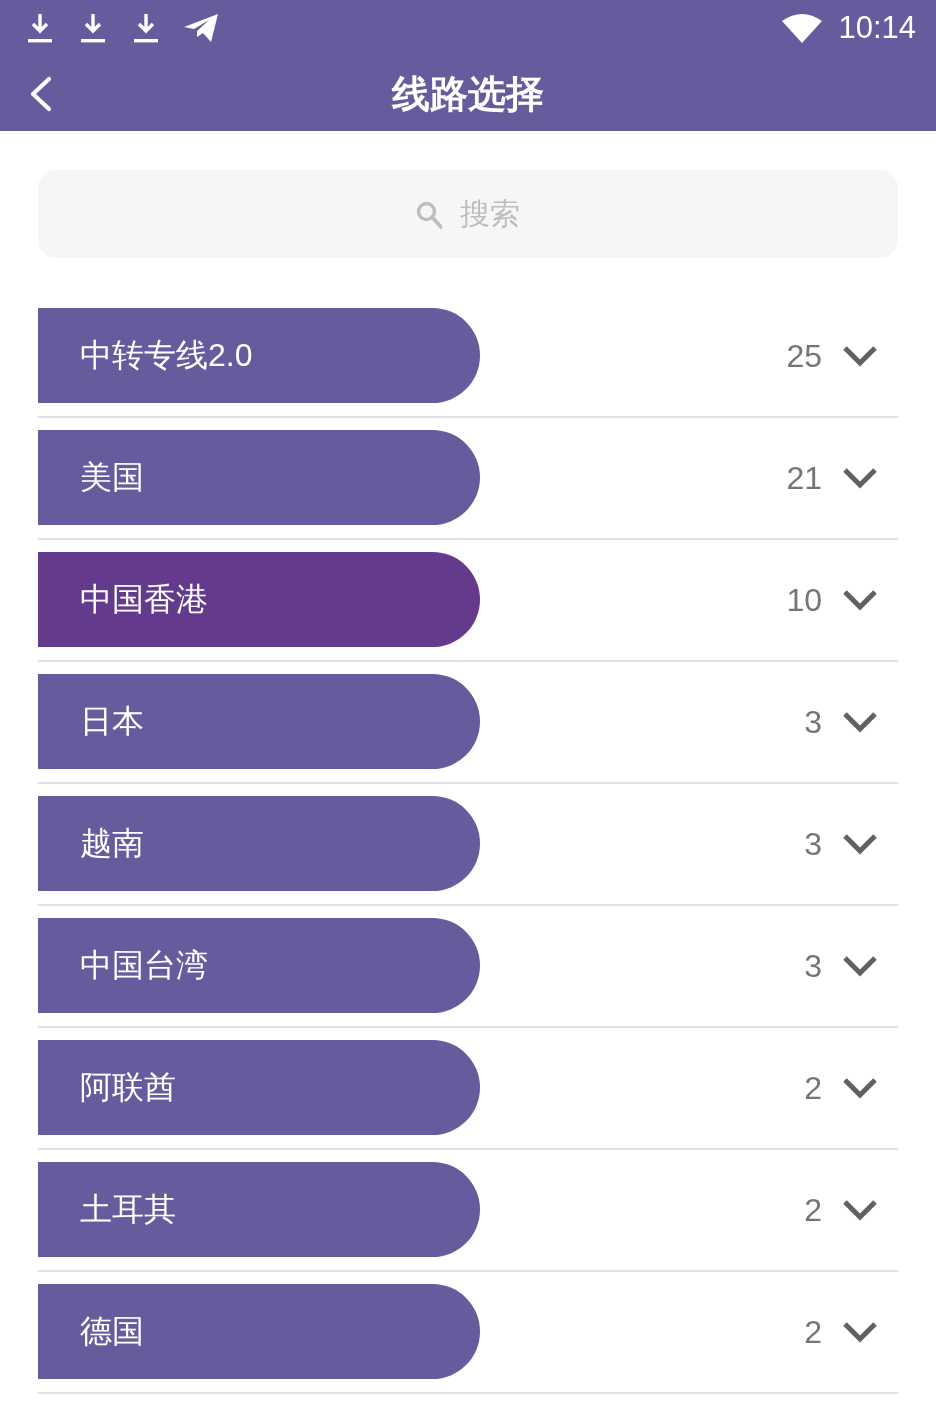 This screenshot has height=1404, width=936. Describe the element at coordinates (259, 355) in the screenshot. I see `region-item: 中转专线2.0` at that location.